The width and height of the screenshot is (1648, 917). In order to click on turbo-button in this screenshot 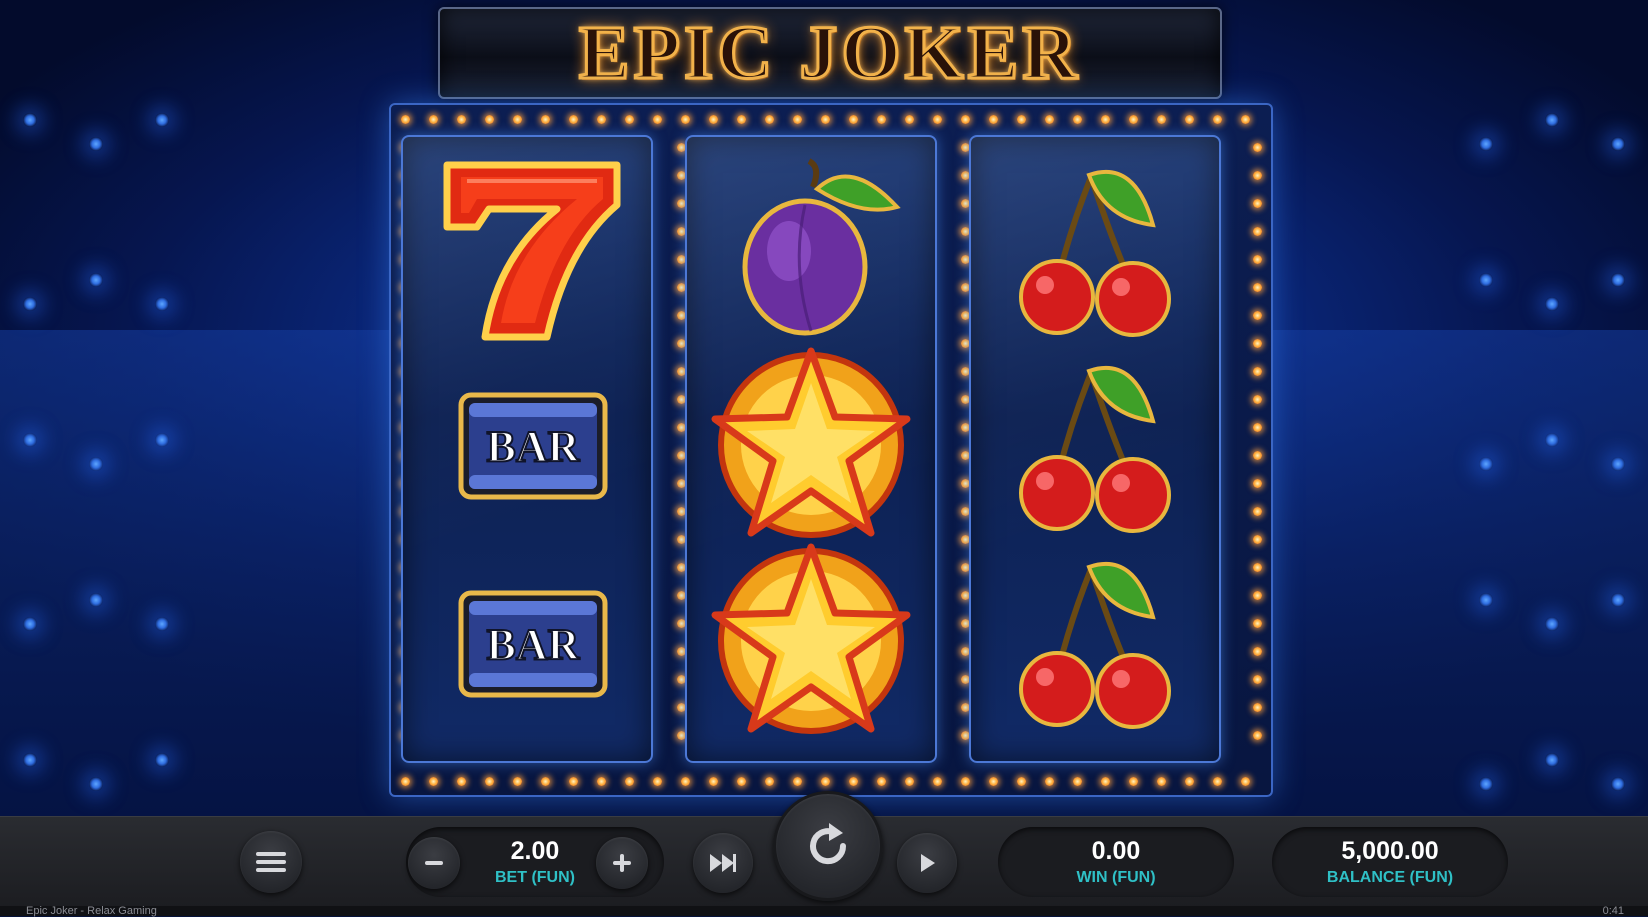, I will do `click(723, 863)`.